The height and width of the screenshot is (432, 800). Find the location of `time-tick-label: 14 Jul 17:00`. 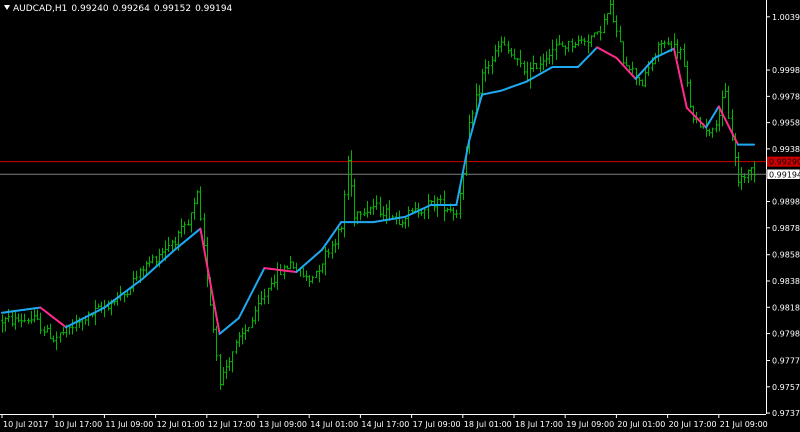

time-tick-label: 14 Jul 17:00 is located at coordinates (385, 424).